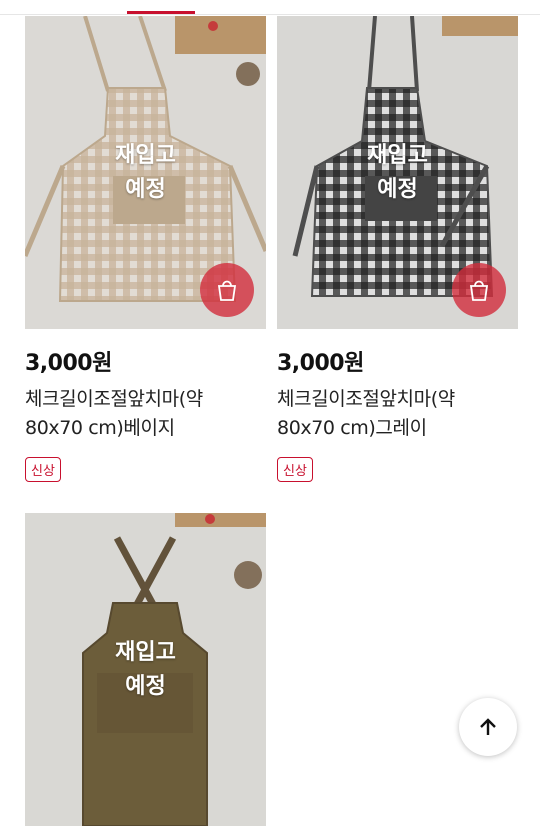 The width and height of the screenshot is (540, 826). Describe the element at coordinates (161, 12) in the screenshot. I see `active-tab-indicator` at that location.